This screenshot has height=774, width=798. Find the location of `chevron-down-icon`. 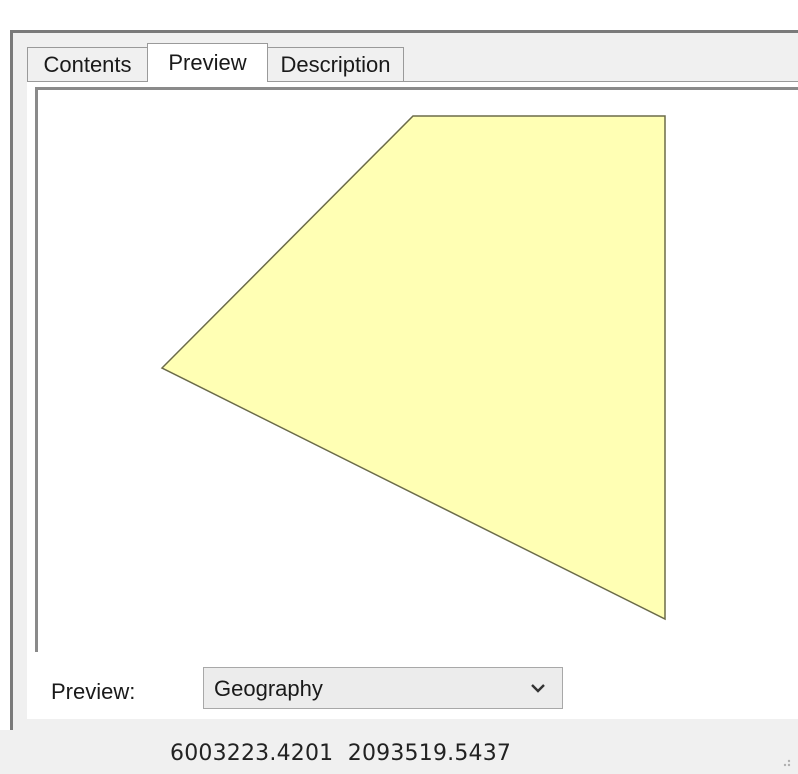

chevron-down-icon is located at coordinates (538, 688).